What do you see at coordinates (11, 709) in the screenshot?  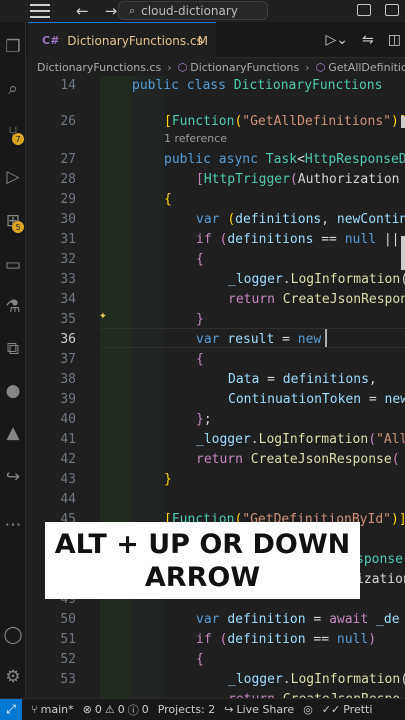 I see `remote-indicator-icon: ⤢` at bounding box center [11, 709].